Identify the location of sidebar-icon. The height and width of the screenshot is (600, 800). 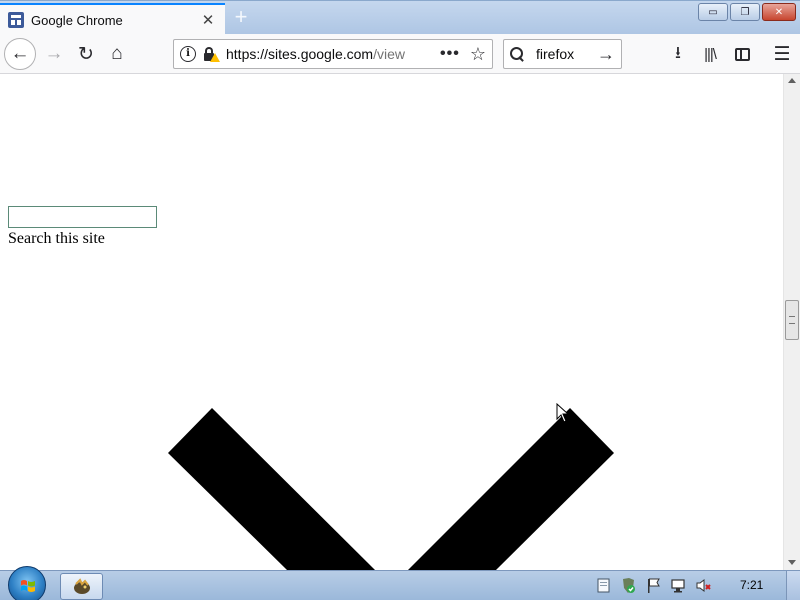
(742, 54).